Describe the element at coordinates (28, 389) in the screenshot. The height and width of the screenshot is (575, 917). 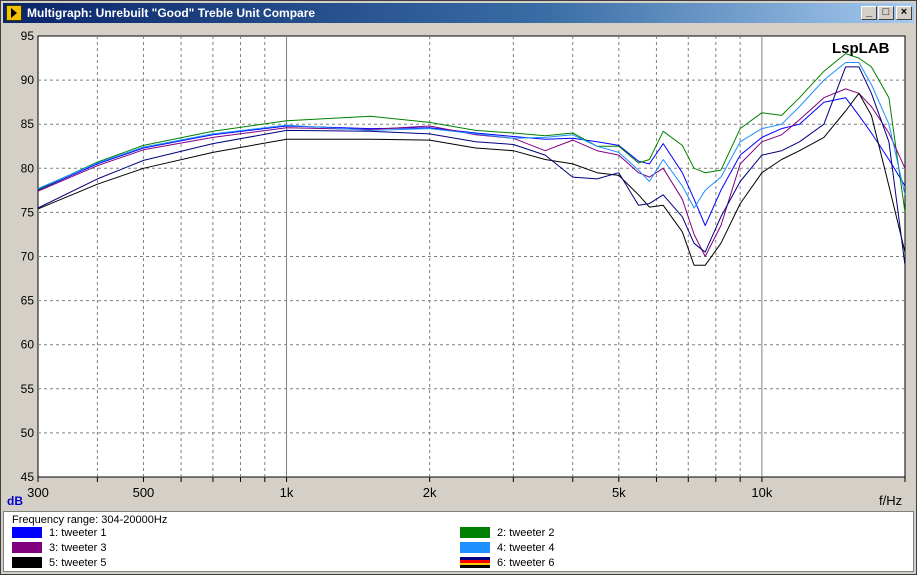
I see `y-tick-label: 55` at that location.